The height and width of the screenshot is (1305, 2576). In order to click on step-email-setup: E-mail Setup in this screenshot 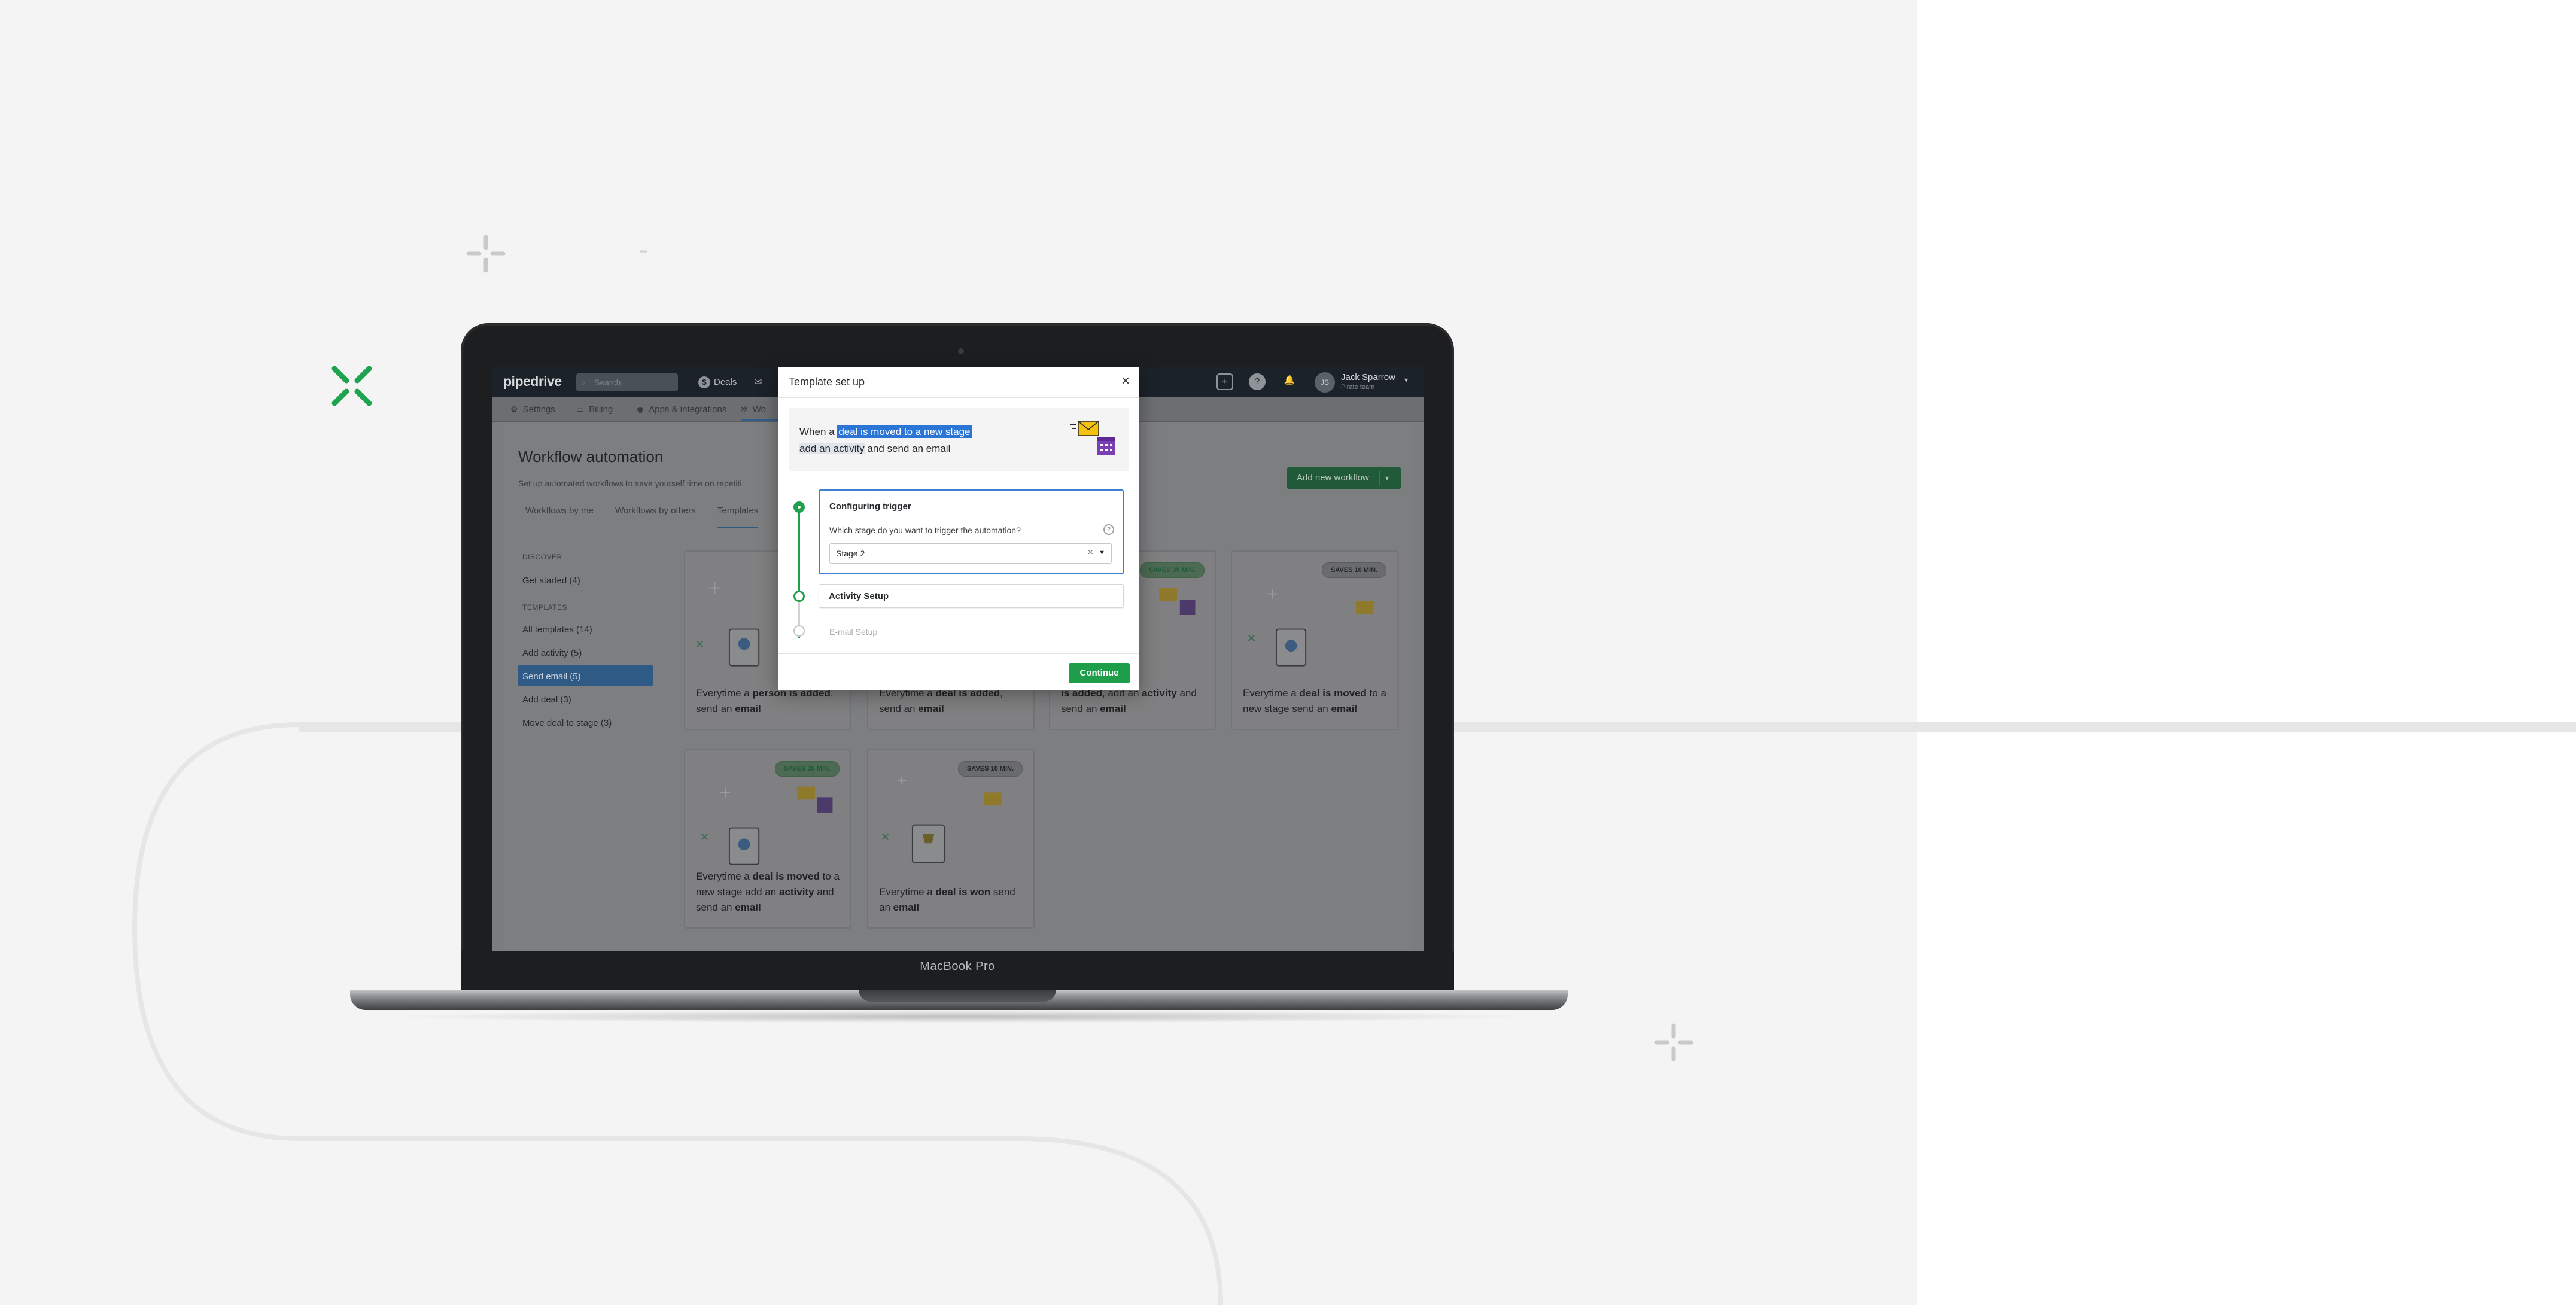, I will do `click(853, 632)`.